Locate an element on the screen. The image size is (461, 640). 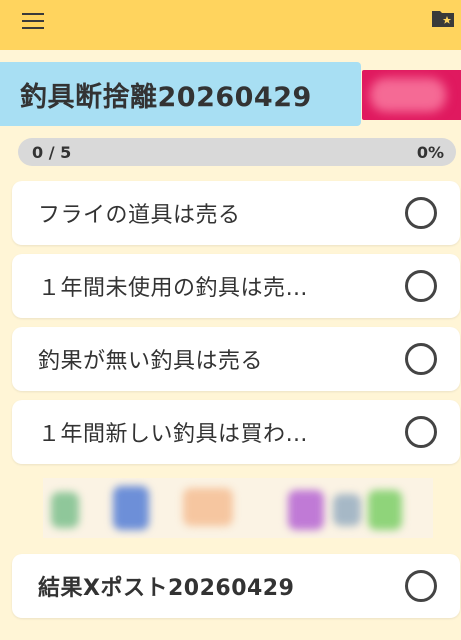
progress-percent: 0% is located at coordinates (430, 152).